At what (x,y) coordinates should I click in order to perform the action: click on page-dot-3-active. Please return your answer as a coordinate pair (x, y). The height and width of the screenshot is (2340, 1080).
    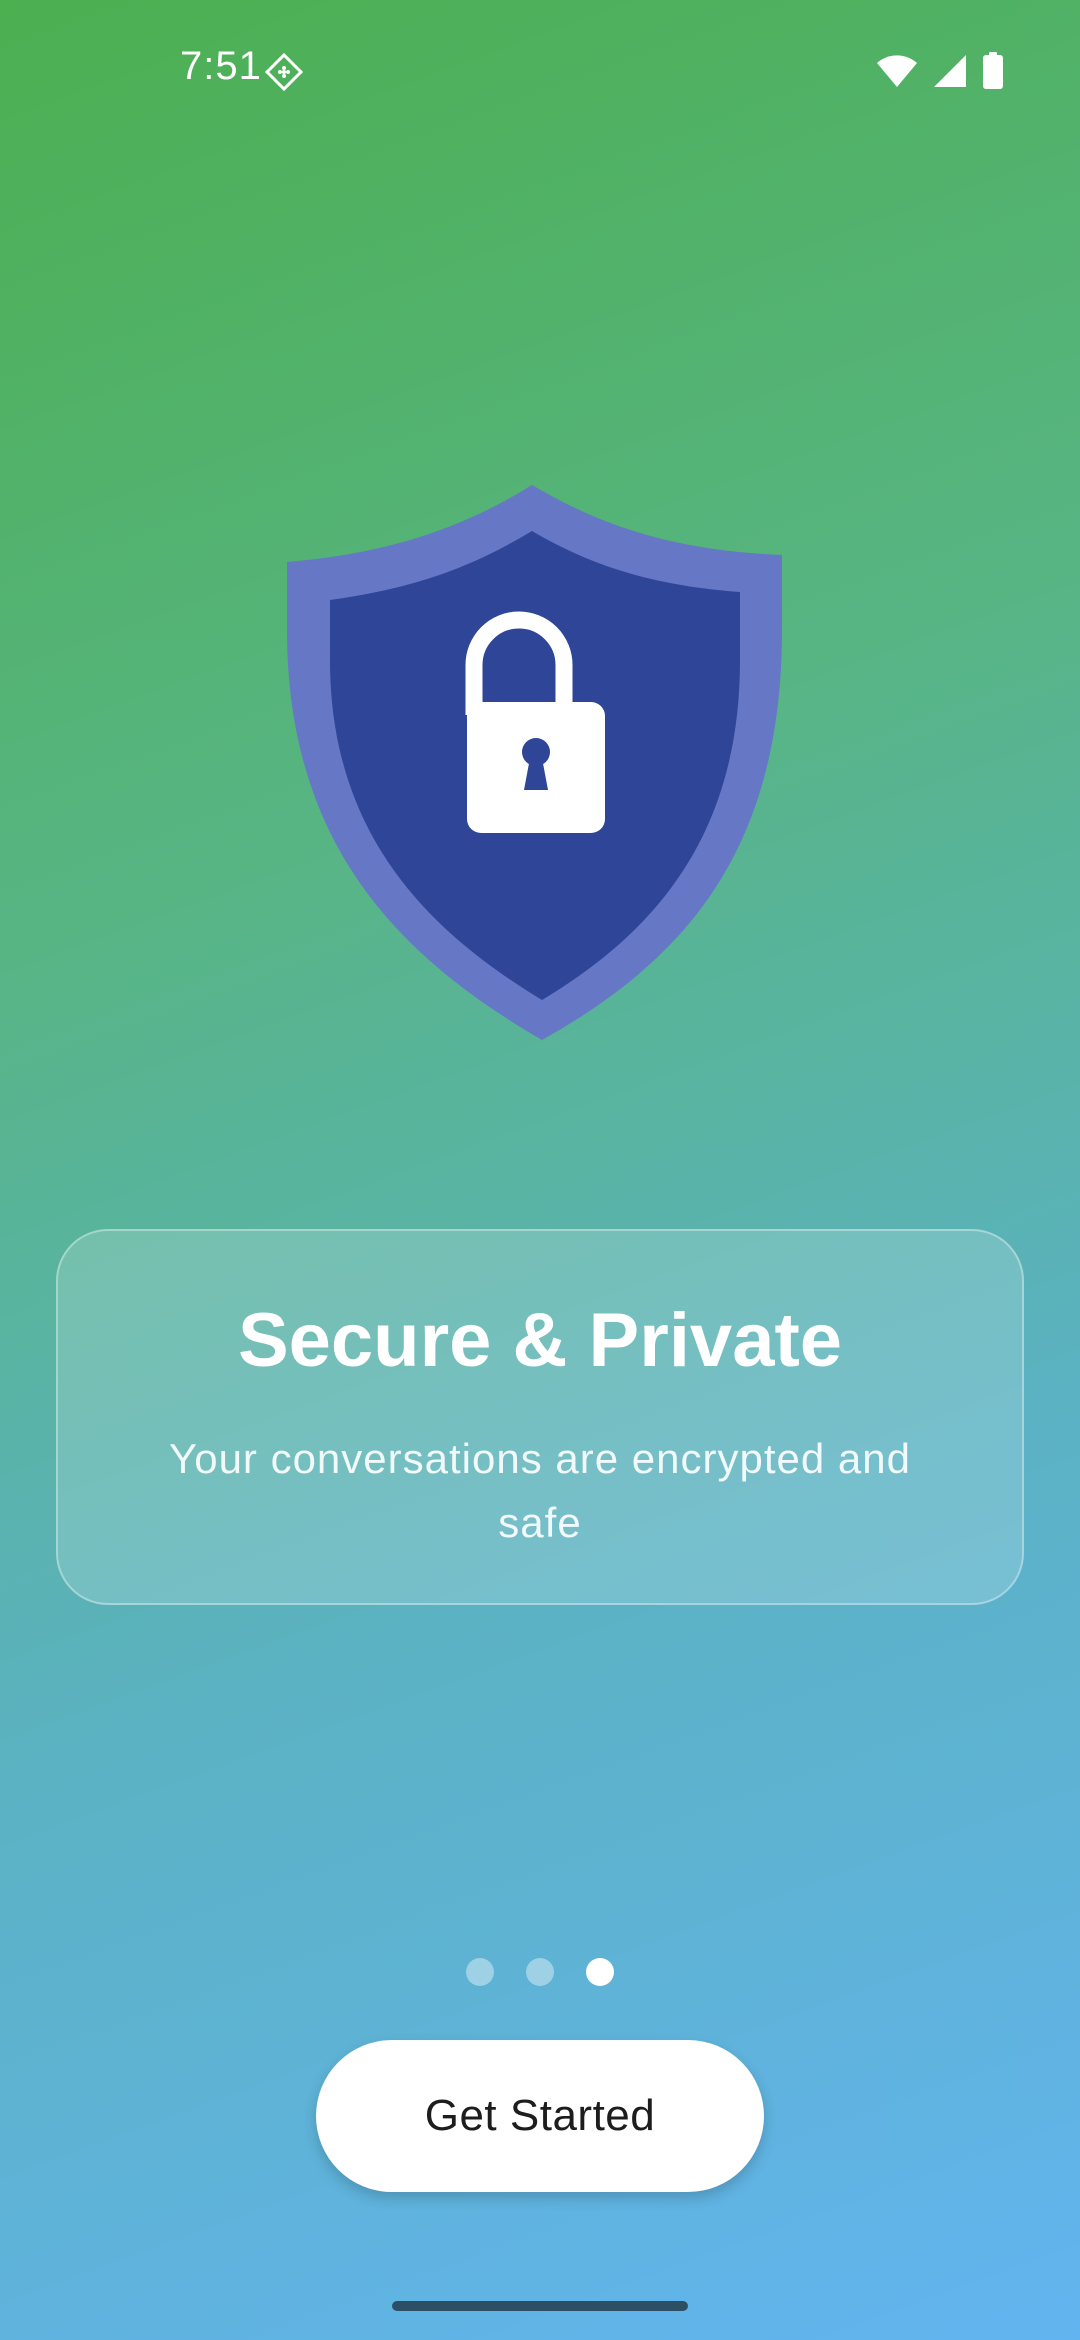
    Looking at the image, I should click on (600, 1972).